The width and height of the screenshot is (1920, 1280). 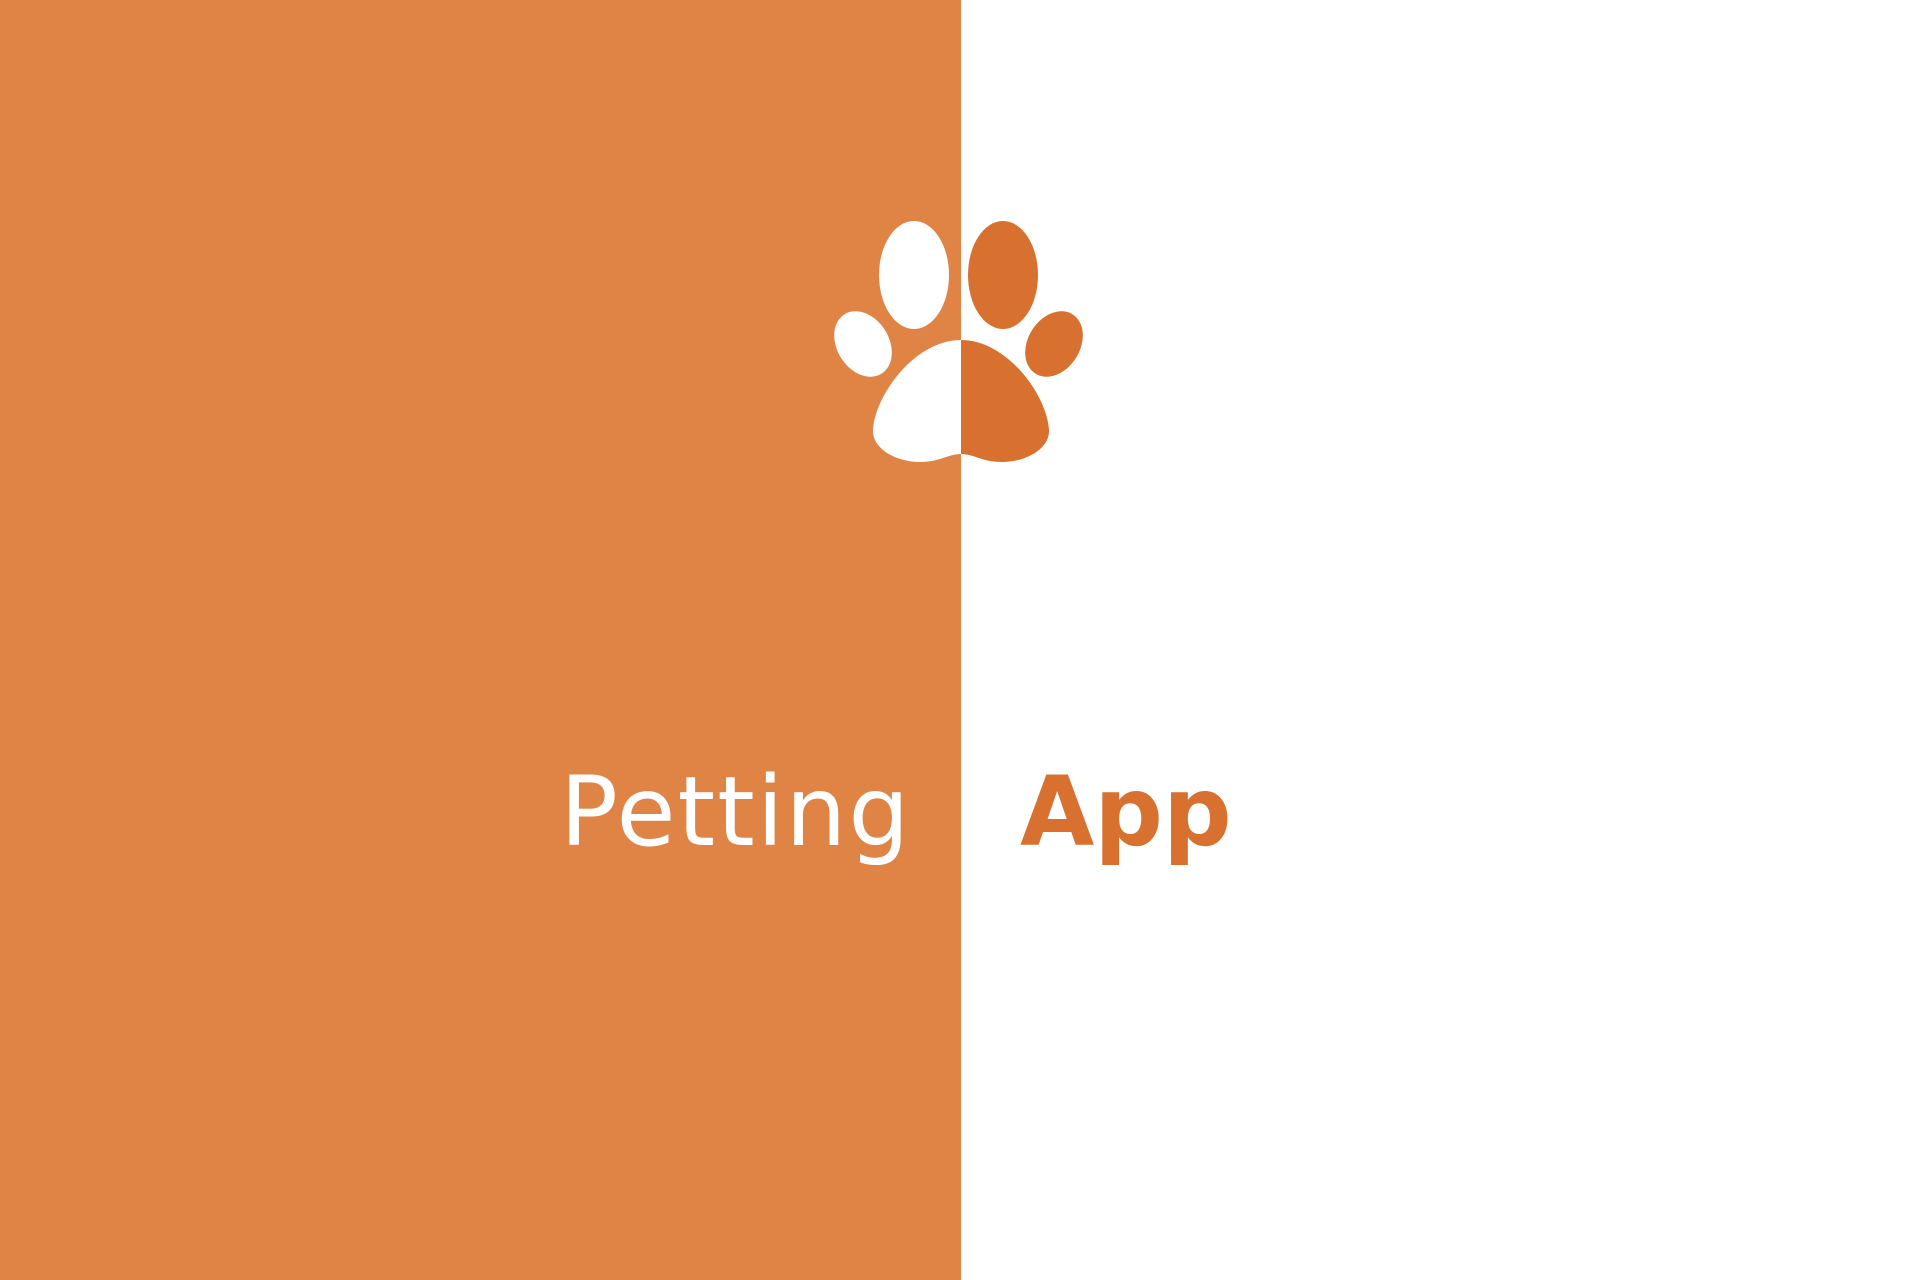 What do you see at coordinates (1126, 812) in the screenshot?
I see `app-name-second-word: App` at bounding box center [1126, 812].